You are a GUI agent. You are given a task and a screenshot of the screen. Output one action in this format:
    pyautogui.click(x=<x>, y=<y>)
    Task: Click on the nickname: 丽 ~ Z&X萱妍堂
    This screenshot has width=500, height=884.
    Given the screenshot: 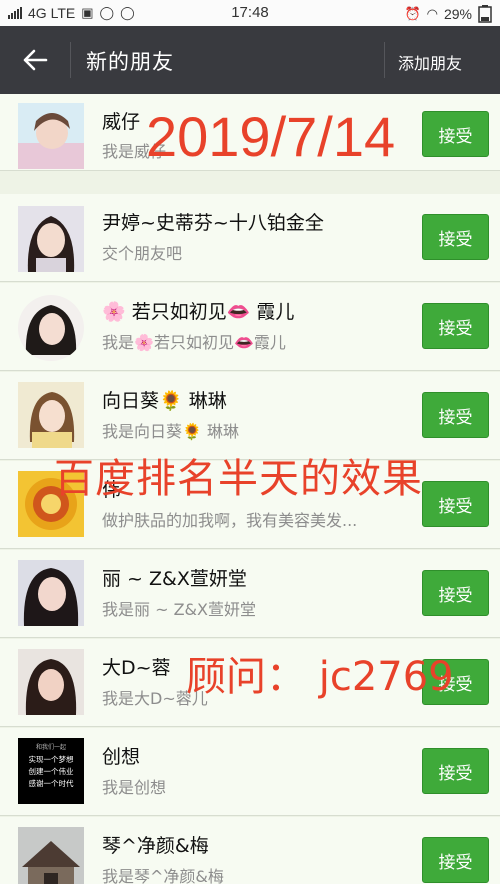 What is the action you would take?
    pyautogui.click(x=174, y=579)
    